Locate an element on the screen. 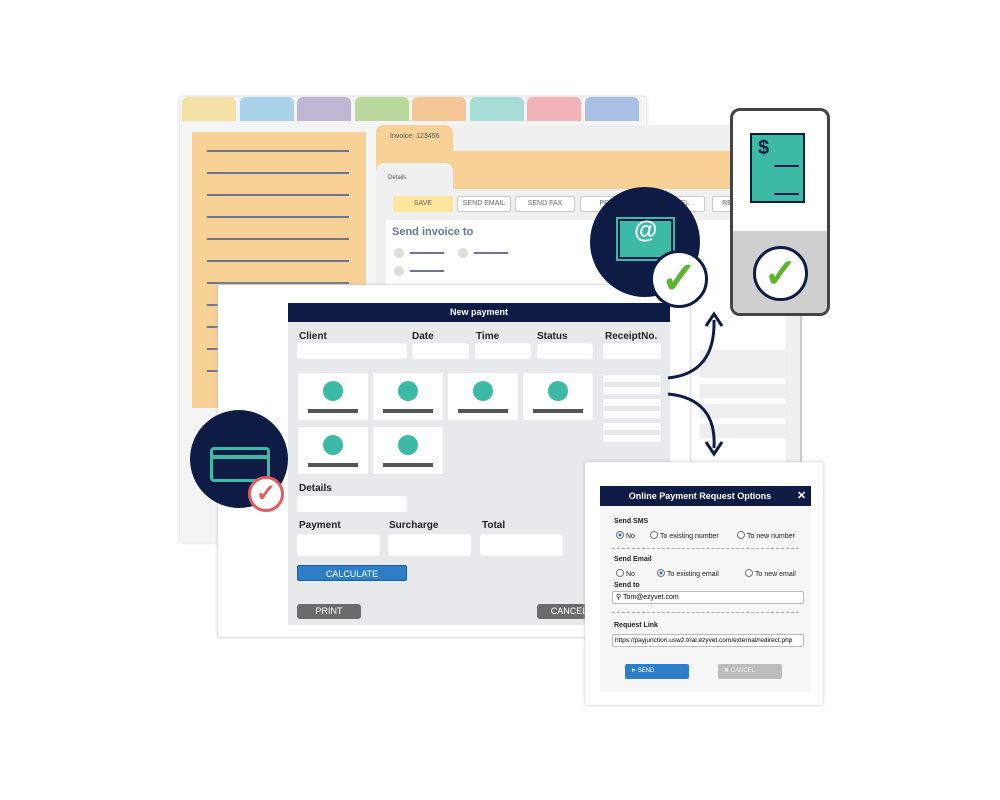  send-icon: ➤ is located at coordinates (634, 671).